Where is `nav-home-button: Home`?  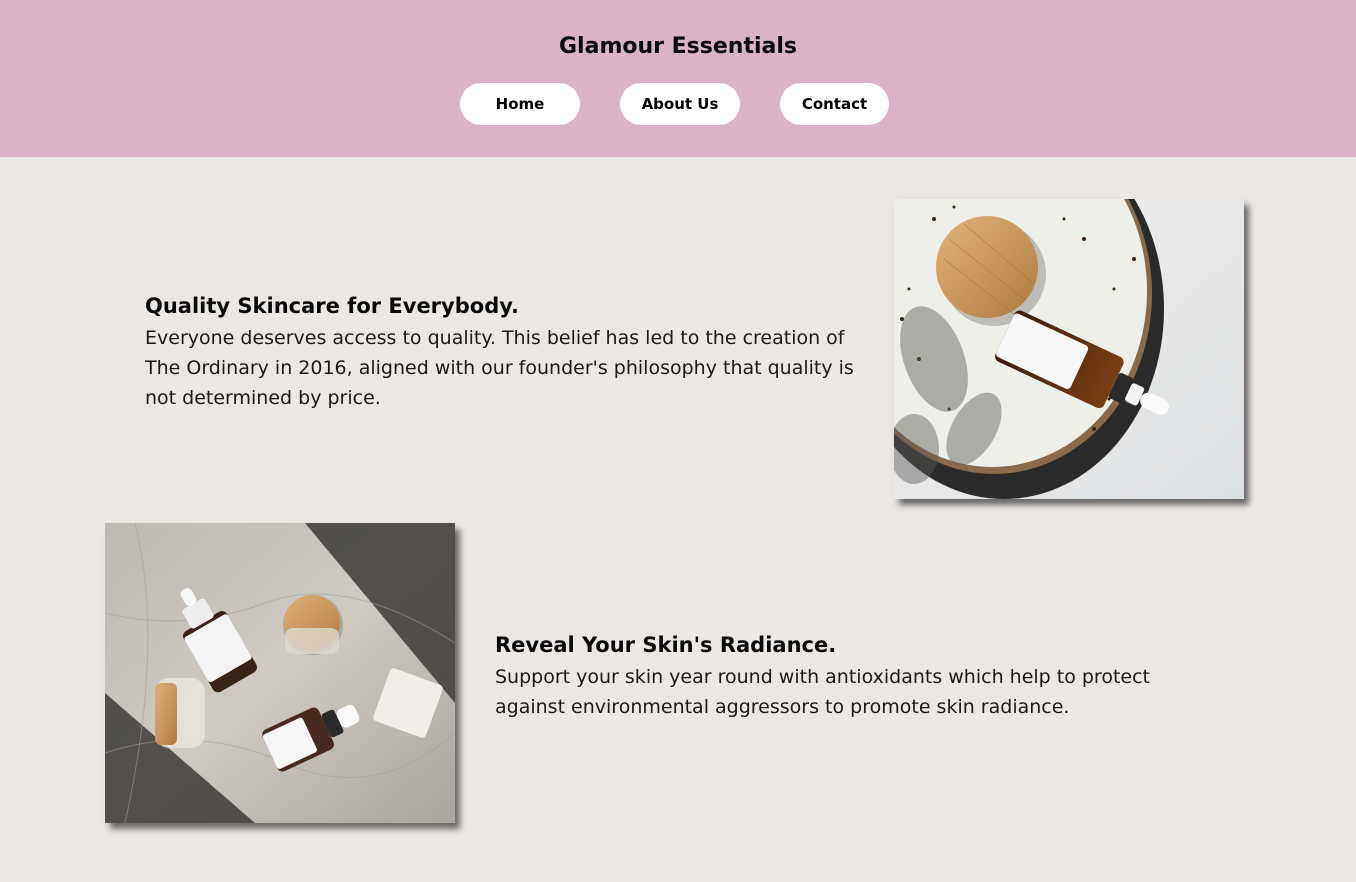
nav-home-button: Home is located at coordinates (520, 104).